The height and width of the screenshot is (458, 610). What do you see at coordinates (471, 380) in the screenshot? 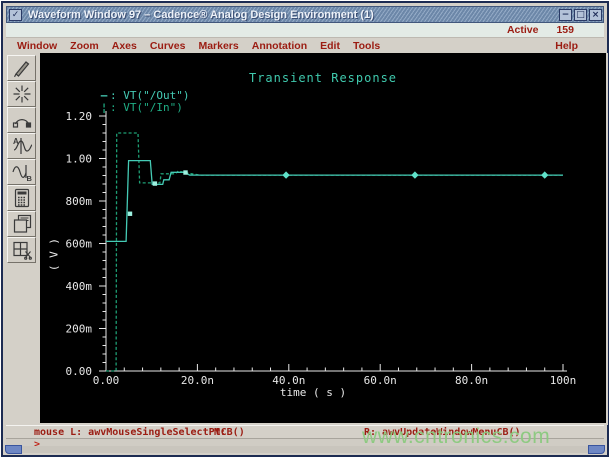
I see `svg-text: 80.0n` at bounding box center [471, 380].